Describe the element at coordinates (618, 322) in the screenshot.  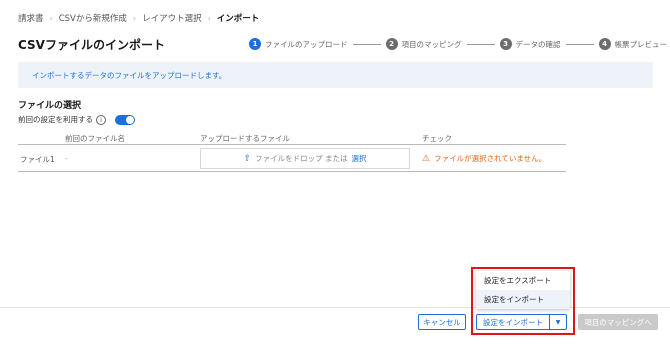
I see `next-mapping-button: 項目のマッピングへ` at that location.